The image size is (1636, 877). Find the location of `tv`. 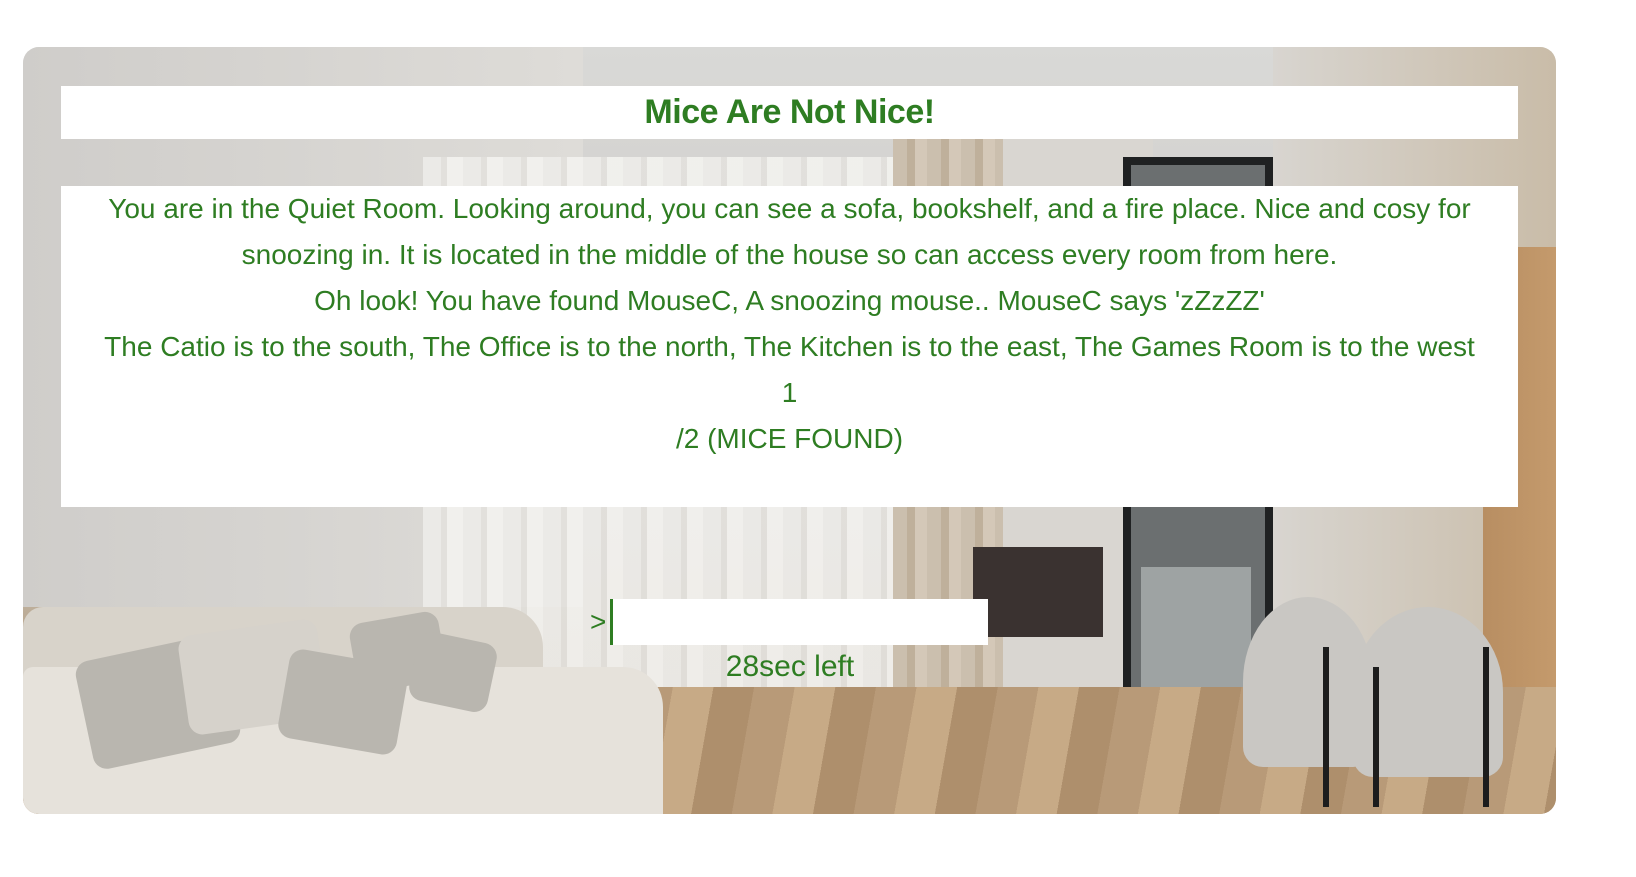

tv is located at coordinates (1038, 592).